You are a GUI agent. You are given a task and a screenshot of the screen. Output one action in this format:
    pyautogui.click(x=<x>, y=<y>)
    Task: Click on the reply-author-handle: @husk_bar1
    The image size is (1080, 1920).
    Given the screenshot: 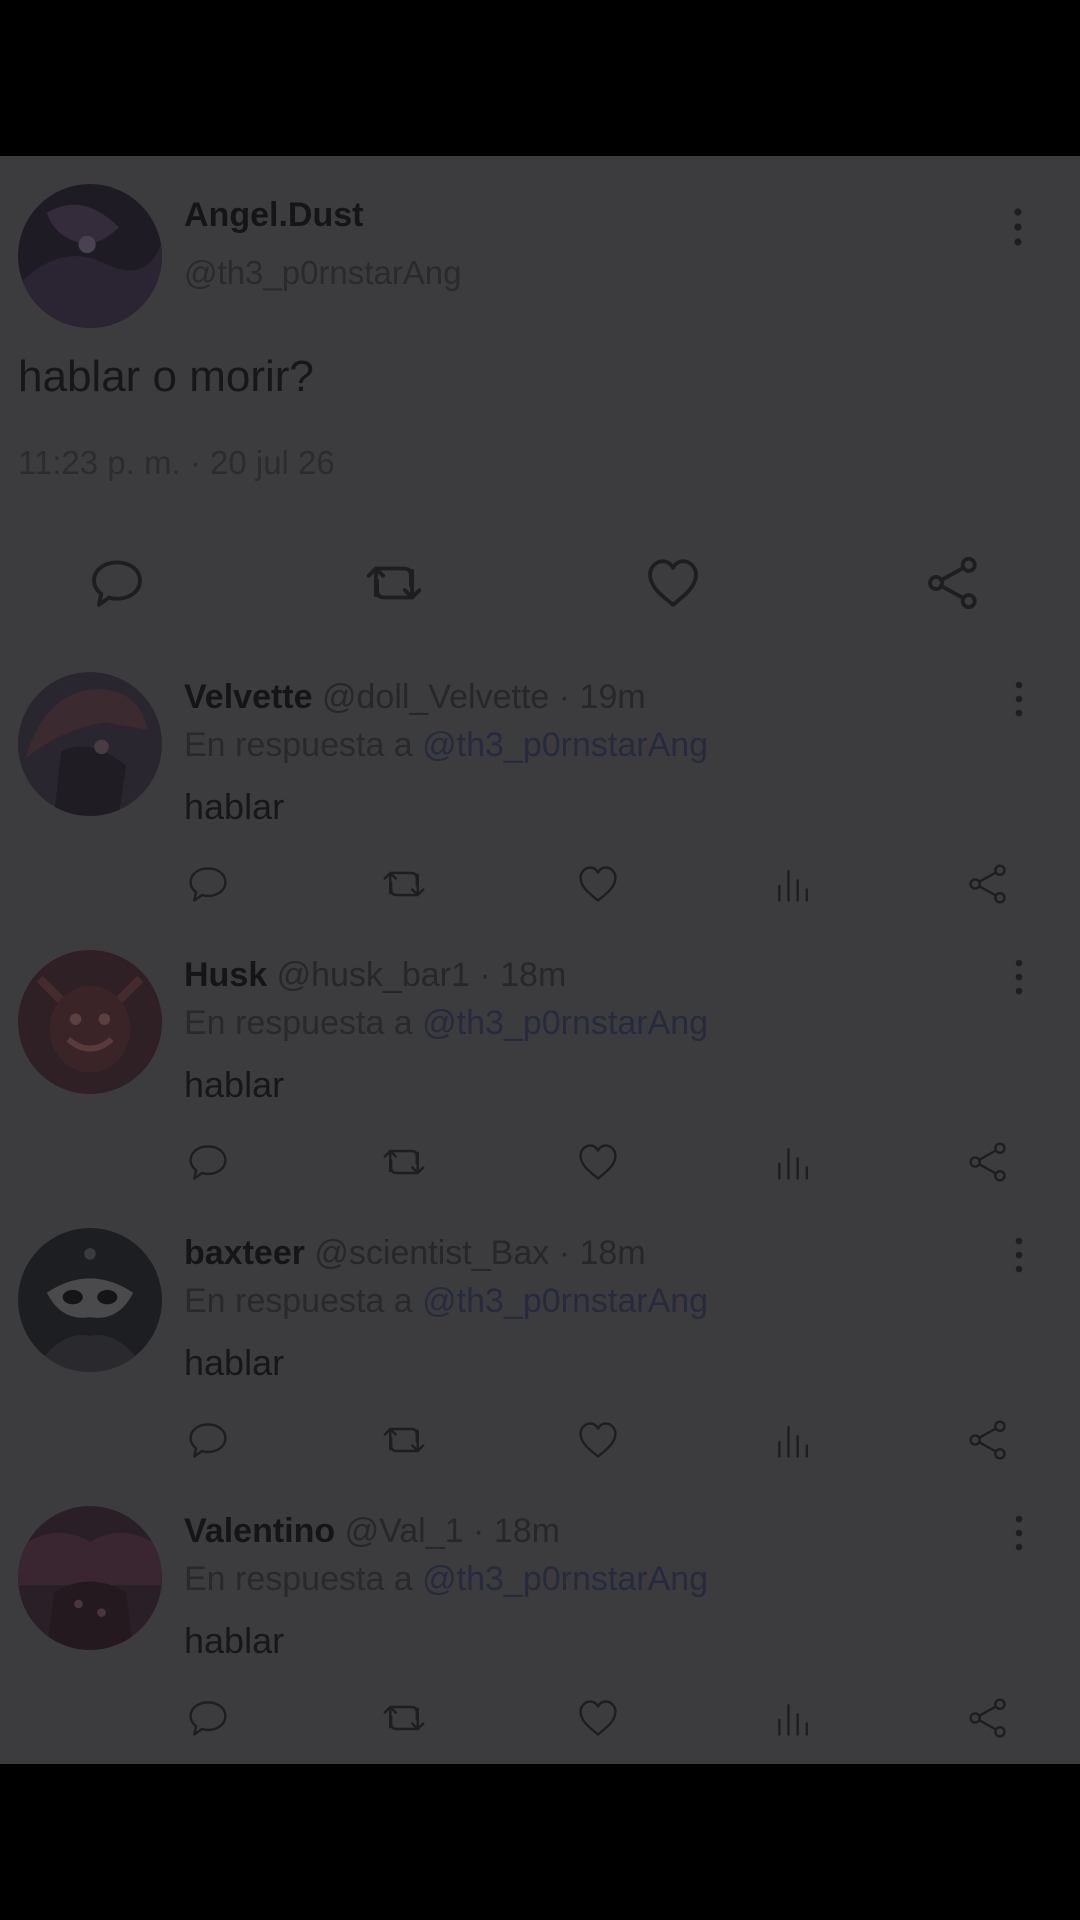 What is the action you would take?
    pyautogui.click(x=373, y=975)
    